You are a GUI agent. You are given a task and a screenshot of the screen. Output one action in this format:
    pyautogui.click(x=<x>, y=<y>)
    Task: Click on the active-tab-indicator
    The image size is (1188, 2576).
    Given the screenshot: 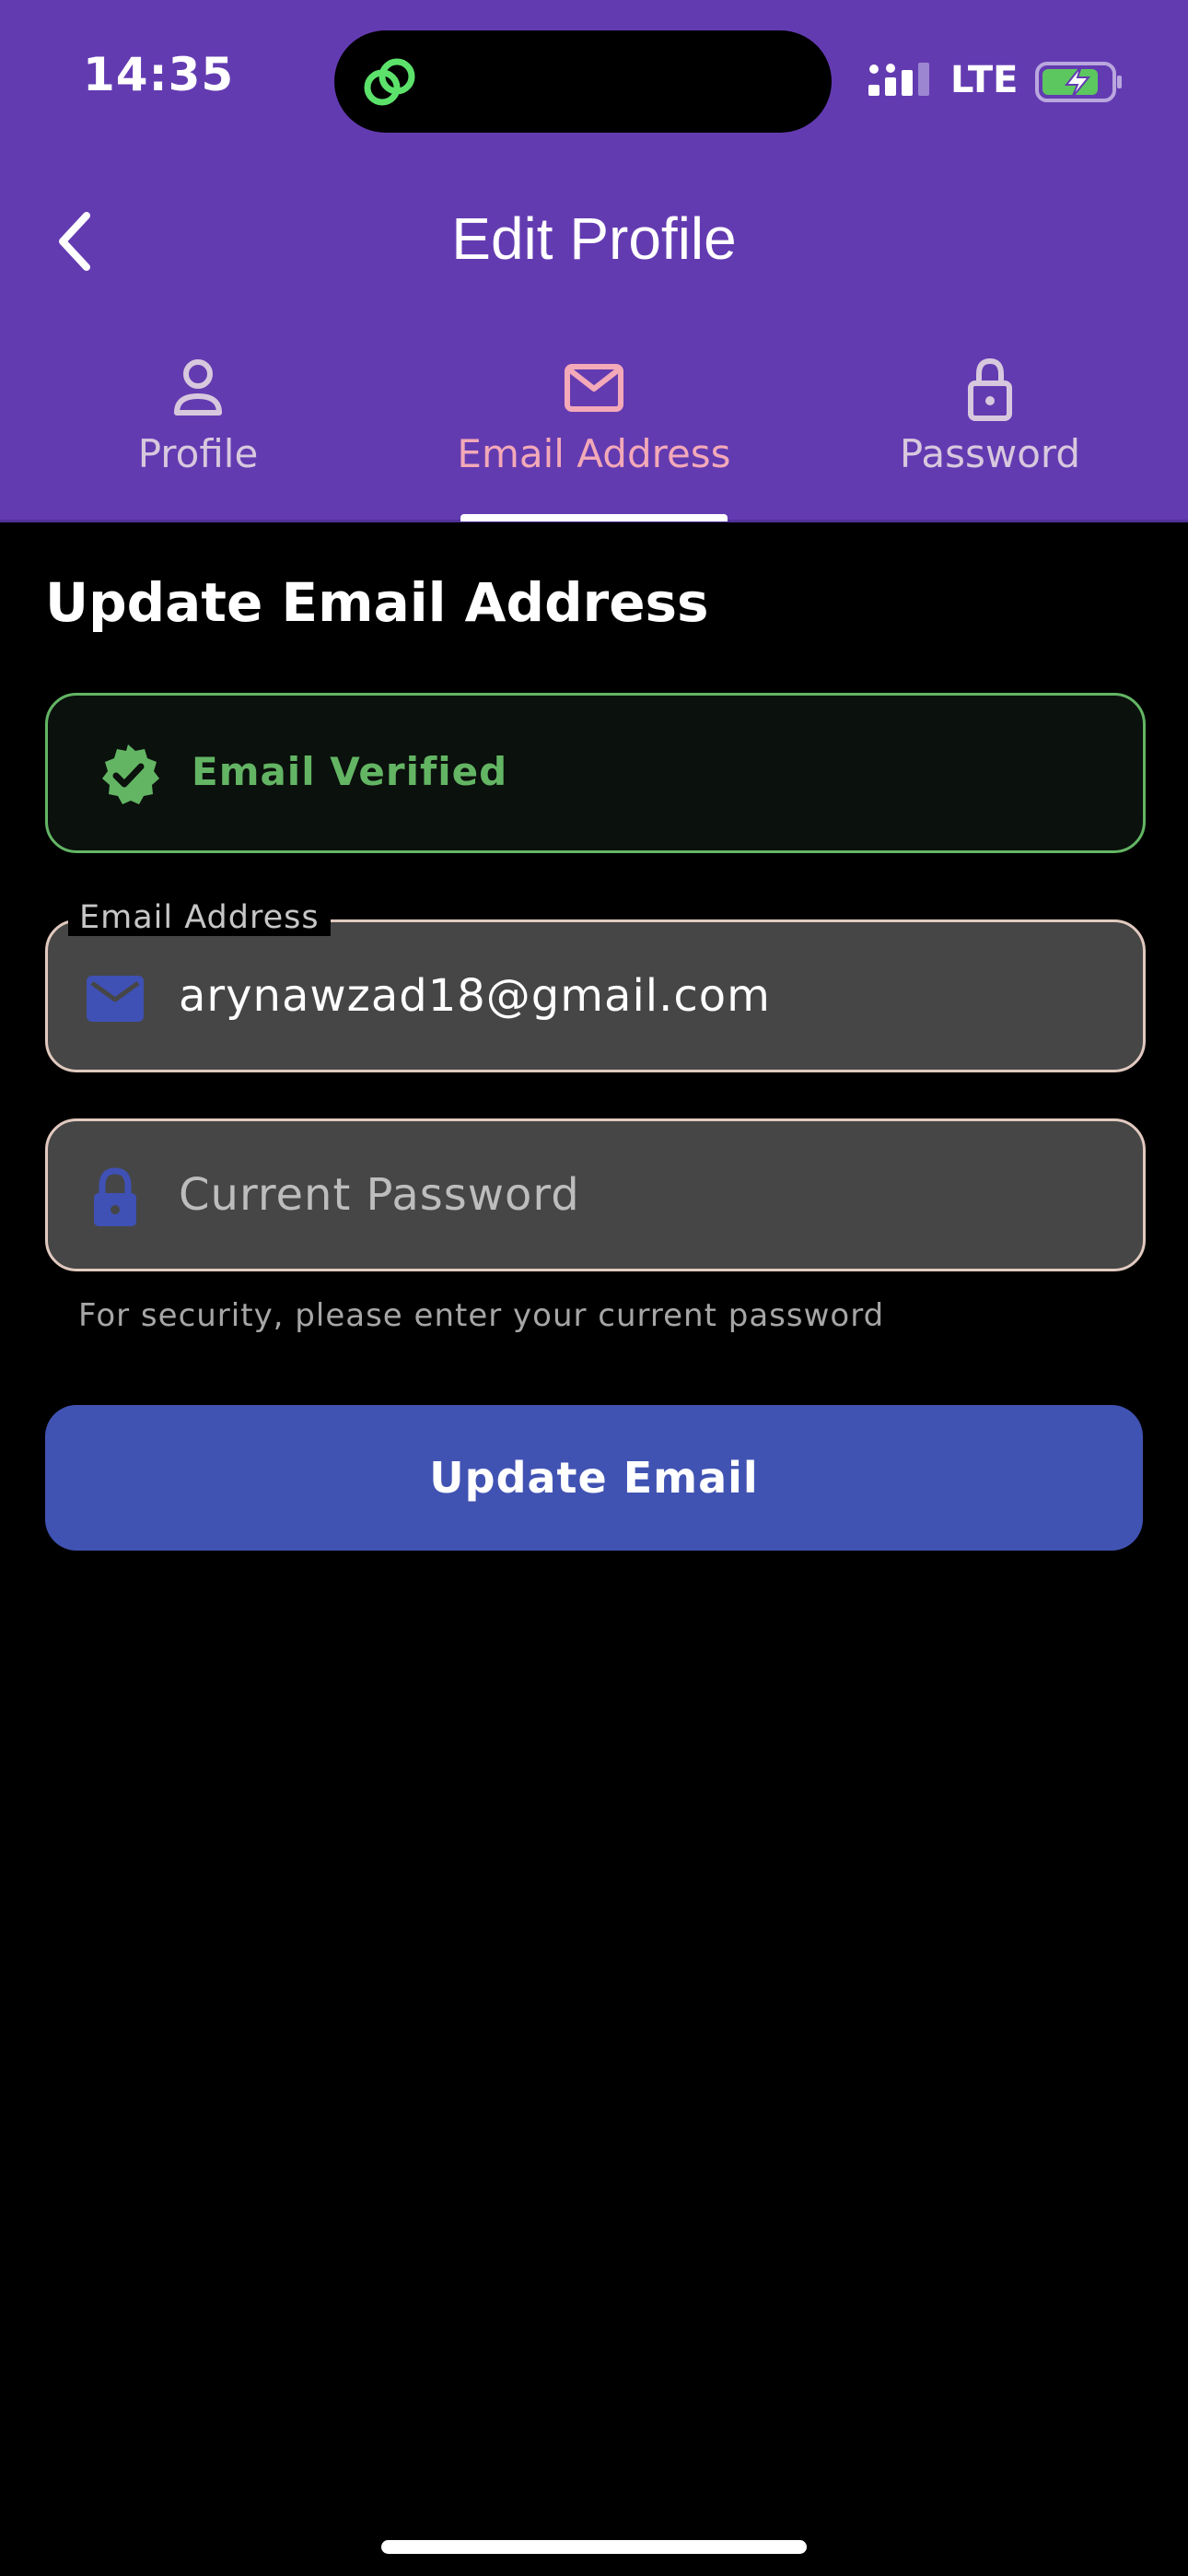 What is the action you would take?
    pyautogui.click(x=594, y=517)
    